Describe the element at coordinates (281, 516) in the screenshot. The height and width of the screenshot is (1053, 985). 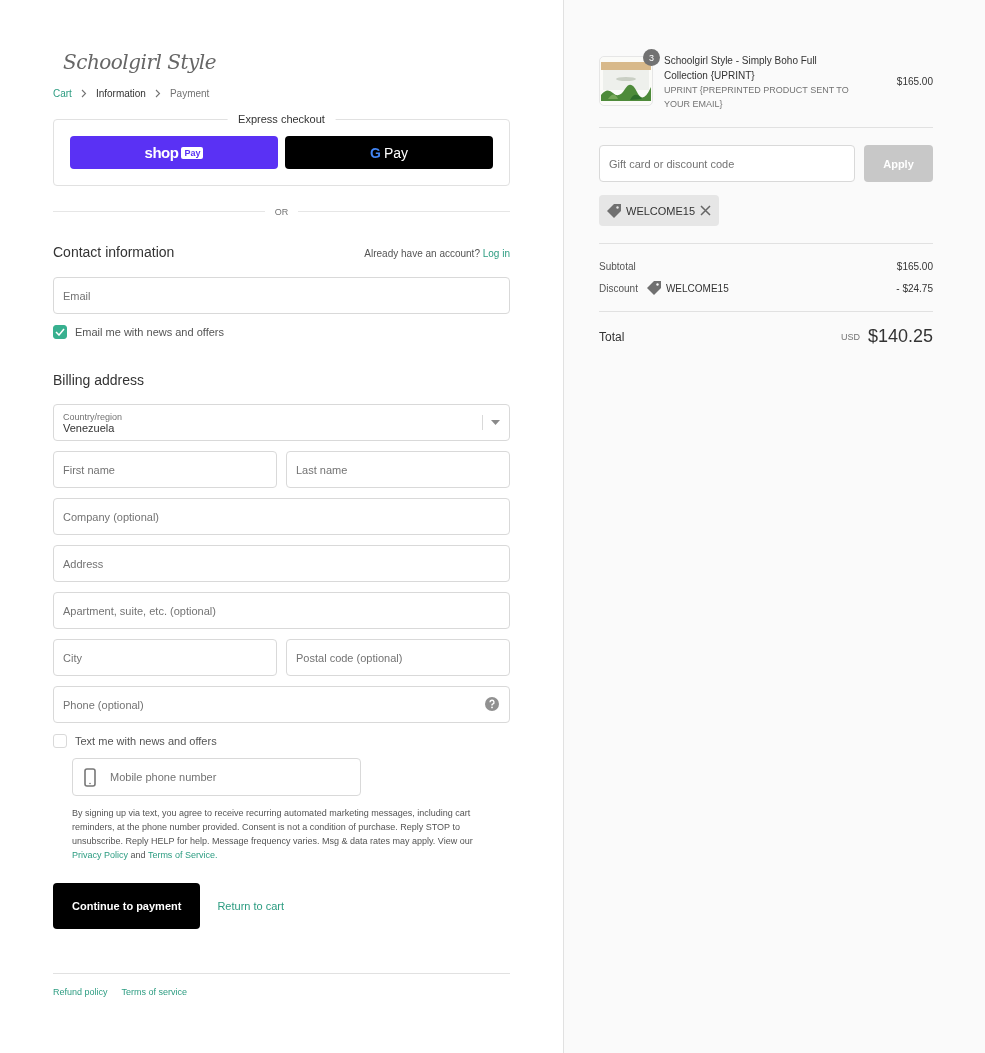
I see `input-field: Company (optional)` at that location.